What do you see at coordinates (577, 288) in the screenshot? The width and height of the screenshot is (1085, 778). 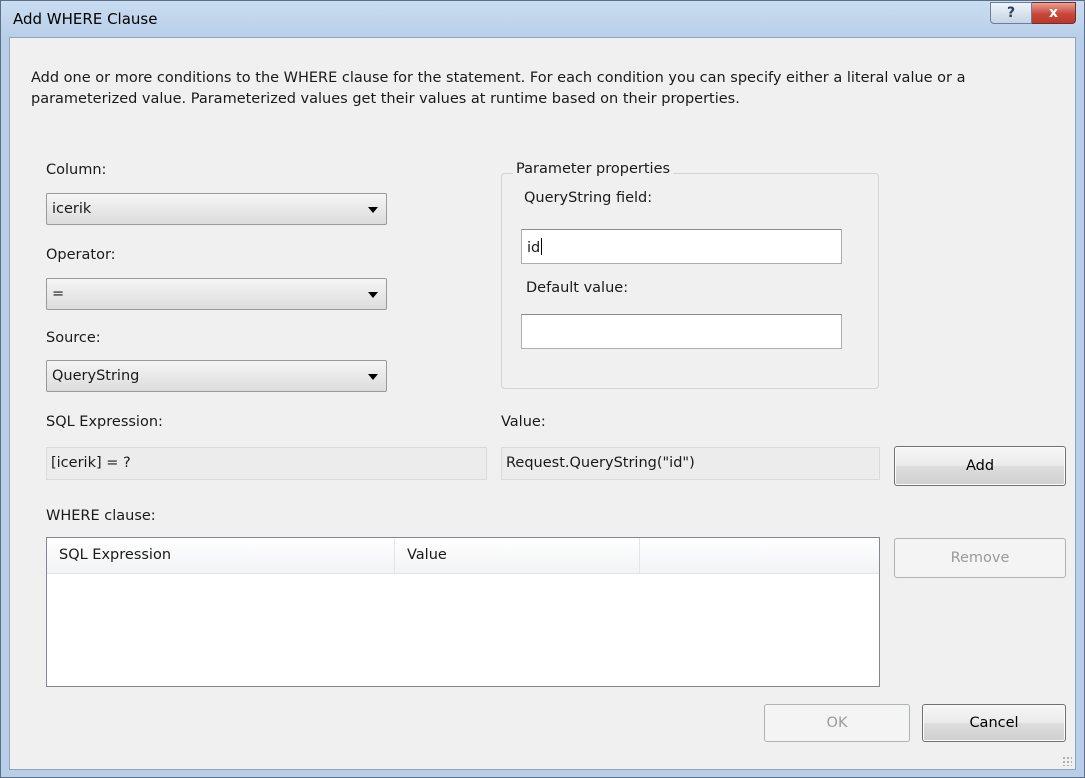 I see `default-value-label: Default value:` at bounding box center [577, 288].